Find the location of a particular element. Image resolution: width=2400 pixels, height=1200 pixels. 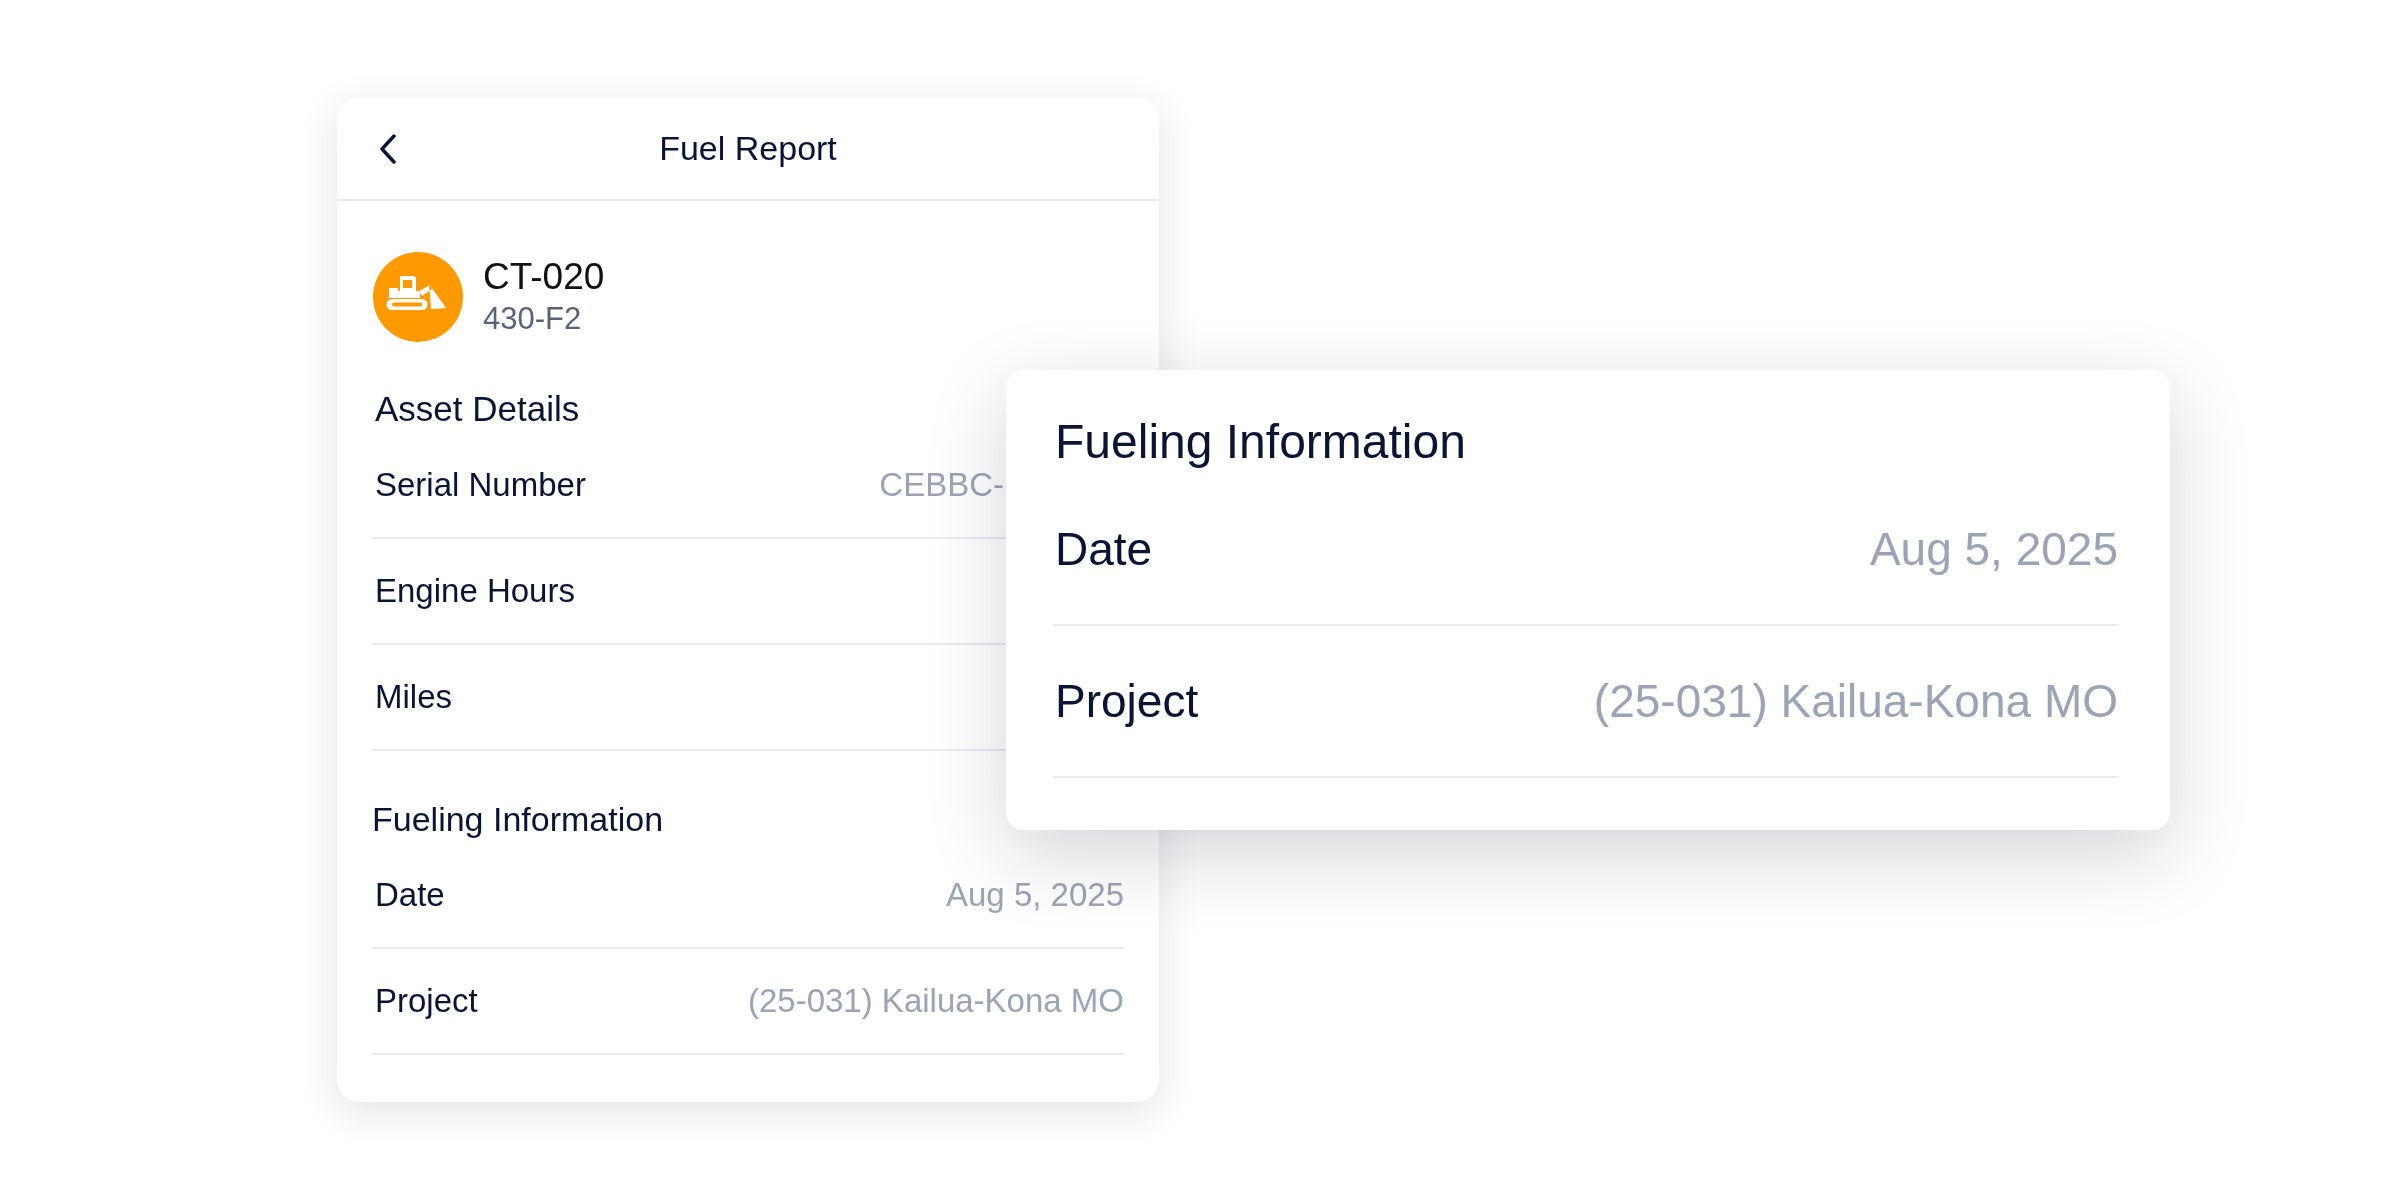

field-label: Miles is located at coordinates (413, 697).